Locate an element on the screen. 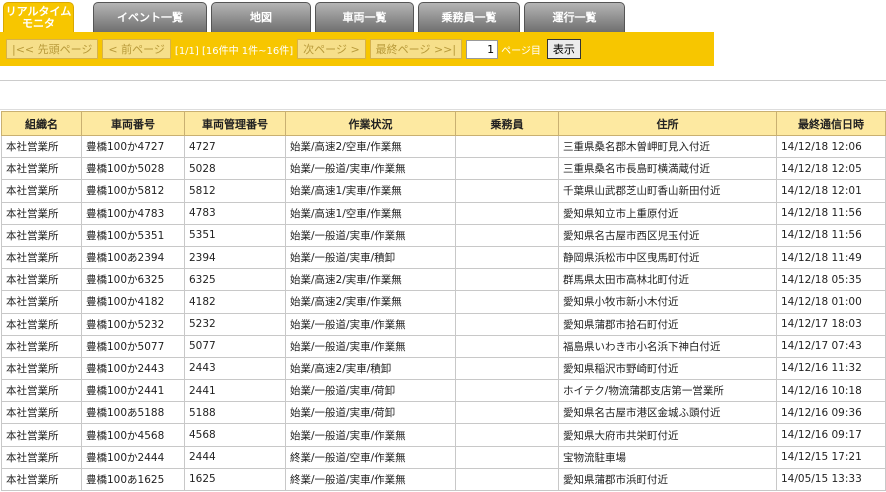 This screenshot has width=886, height=492. cell-address: 愛知県名古屋市港区金城ふ頭付近 is located at coordinates (667, 413).